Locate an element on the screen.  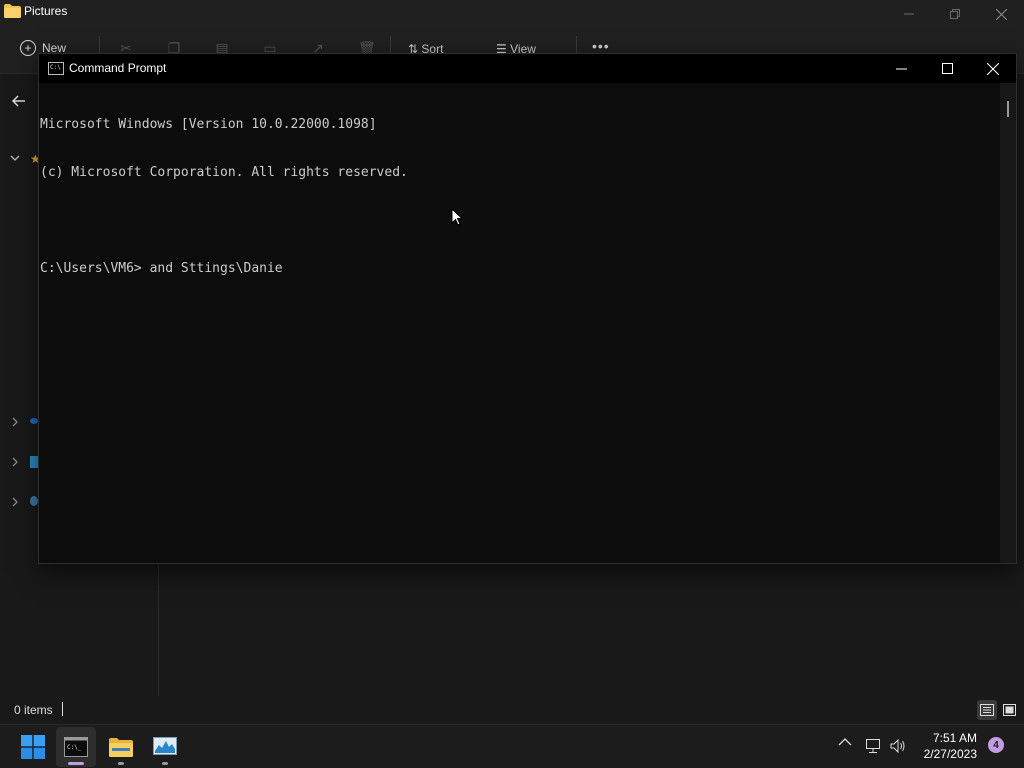
chevron-down-icon is located at coordinates (15, 158).